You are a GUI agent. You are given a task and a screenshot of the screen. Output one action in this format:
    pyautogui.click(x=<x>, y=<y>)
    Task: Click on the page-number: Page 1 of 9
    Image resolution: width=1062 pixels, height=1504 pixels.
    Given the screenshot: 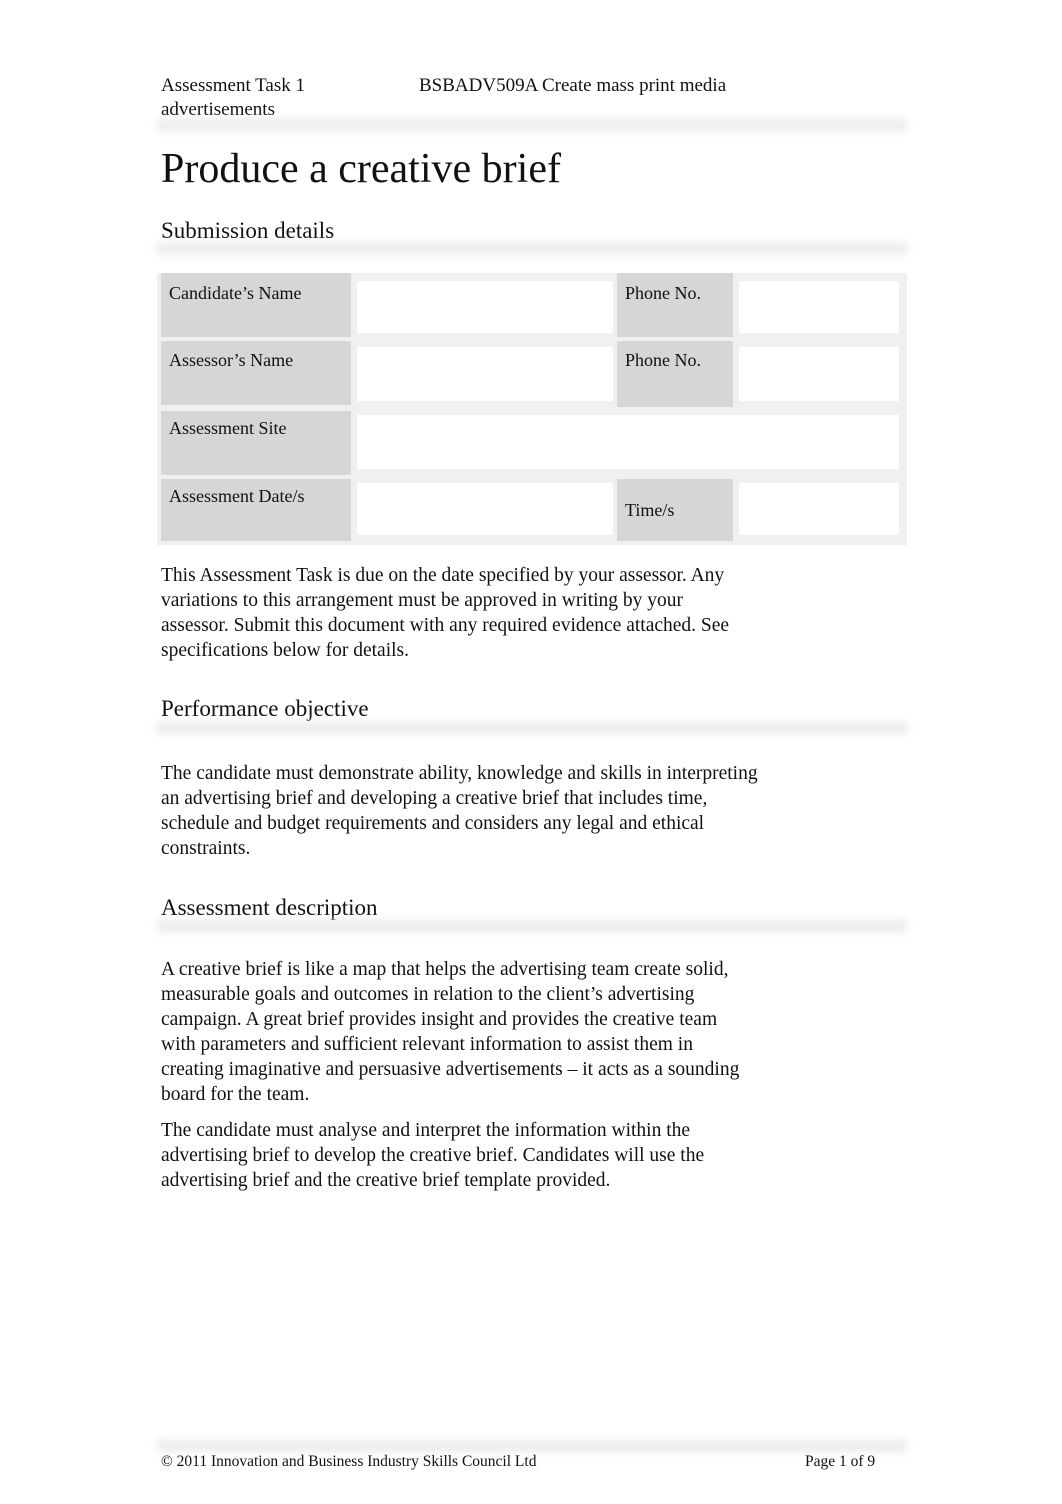 What is the action you would take?
    pyautogui.click(x=840, y=1461)
    